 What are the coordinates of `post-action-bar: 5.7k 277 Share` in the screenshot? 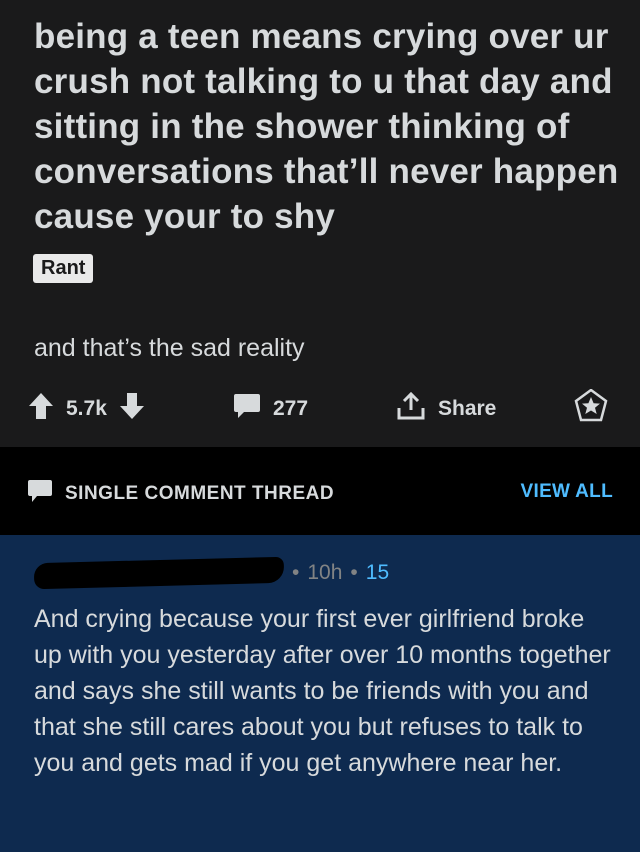 It's located at (320, 409).